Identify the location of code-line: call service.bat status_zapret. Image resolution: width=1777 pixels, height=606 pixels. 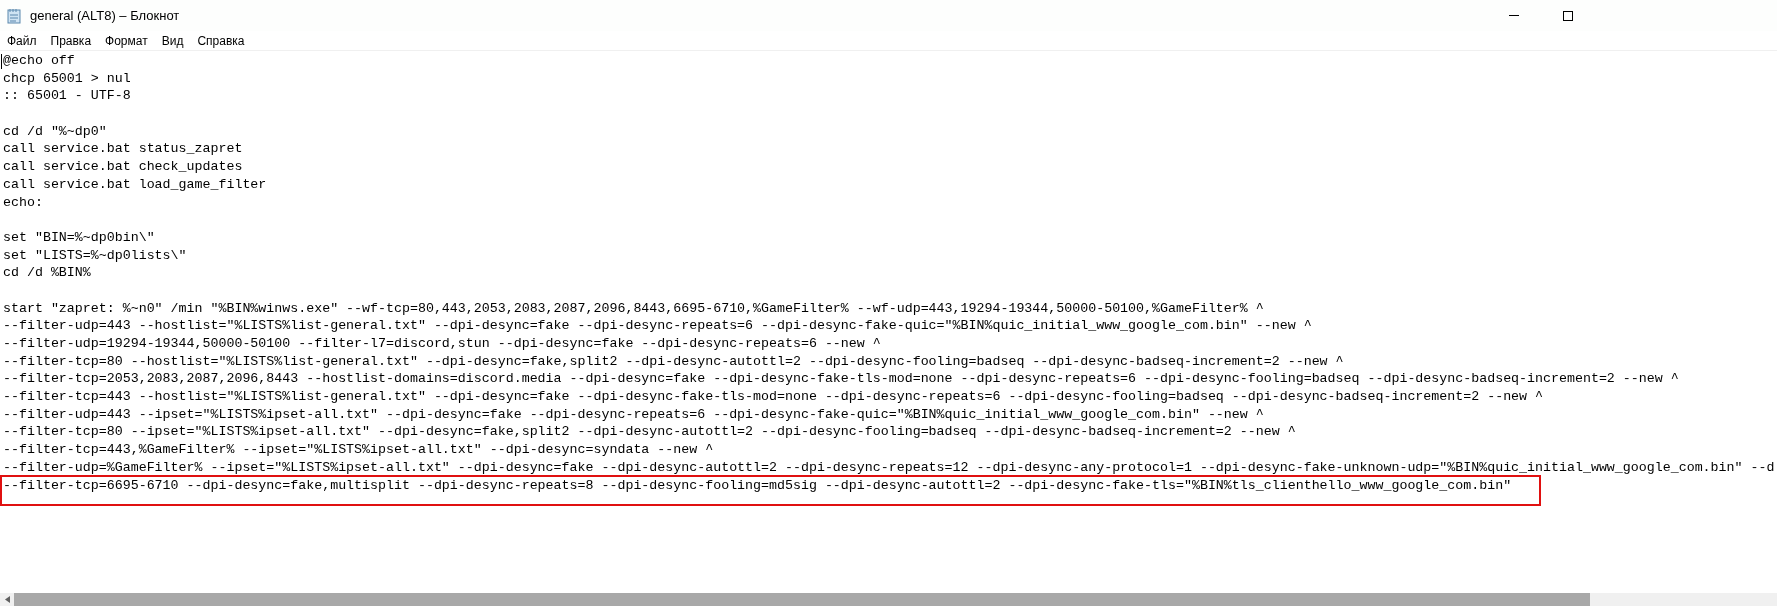
(123, 149).